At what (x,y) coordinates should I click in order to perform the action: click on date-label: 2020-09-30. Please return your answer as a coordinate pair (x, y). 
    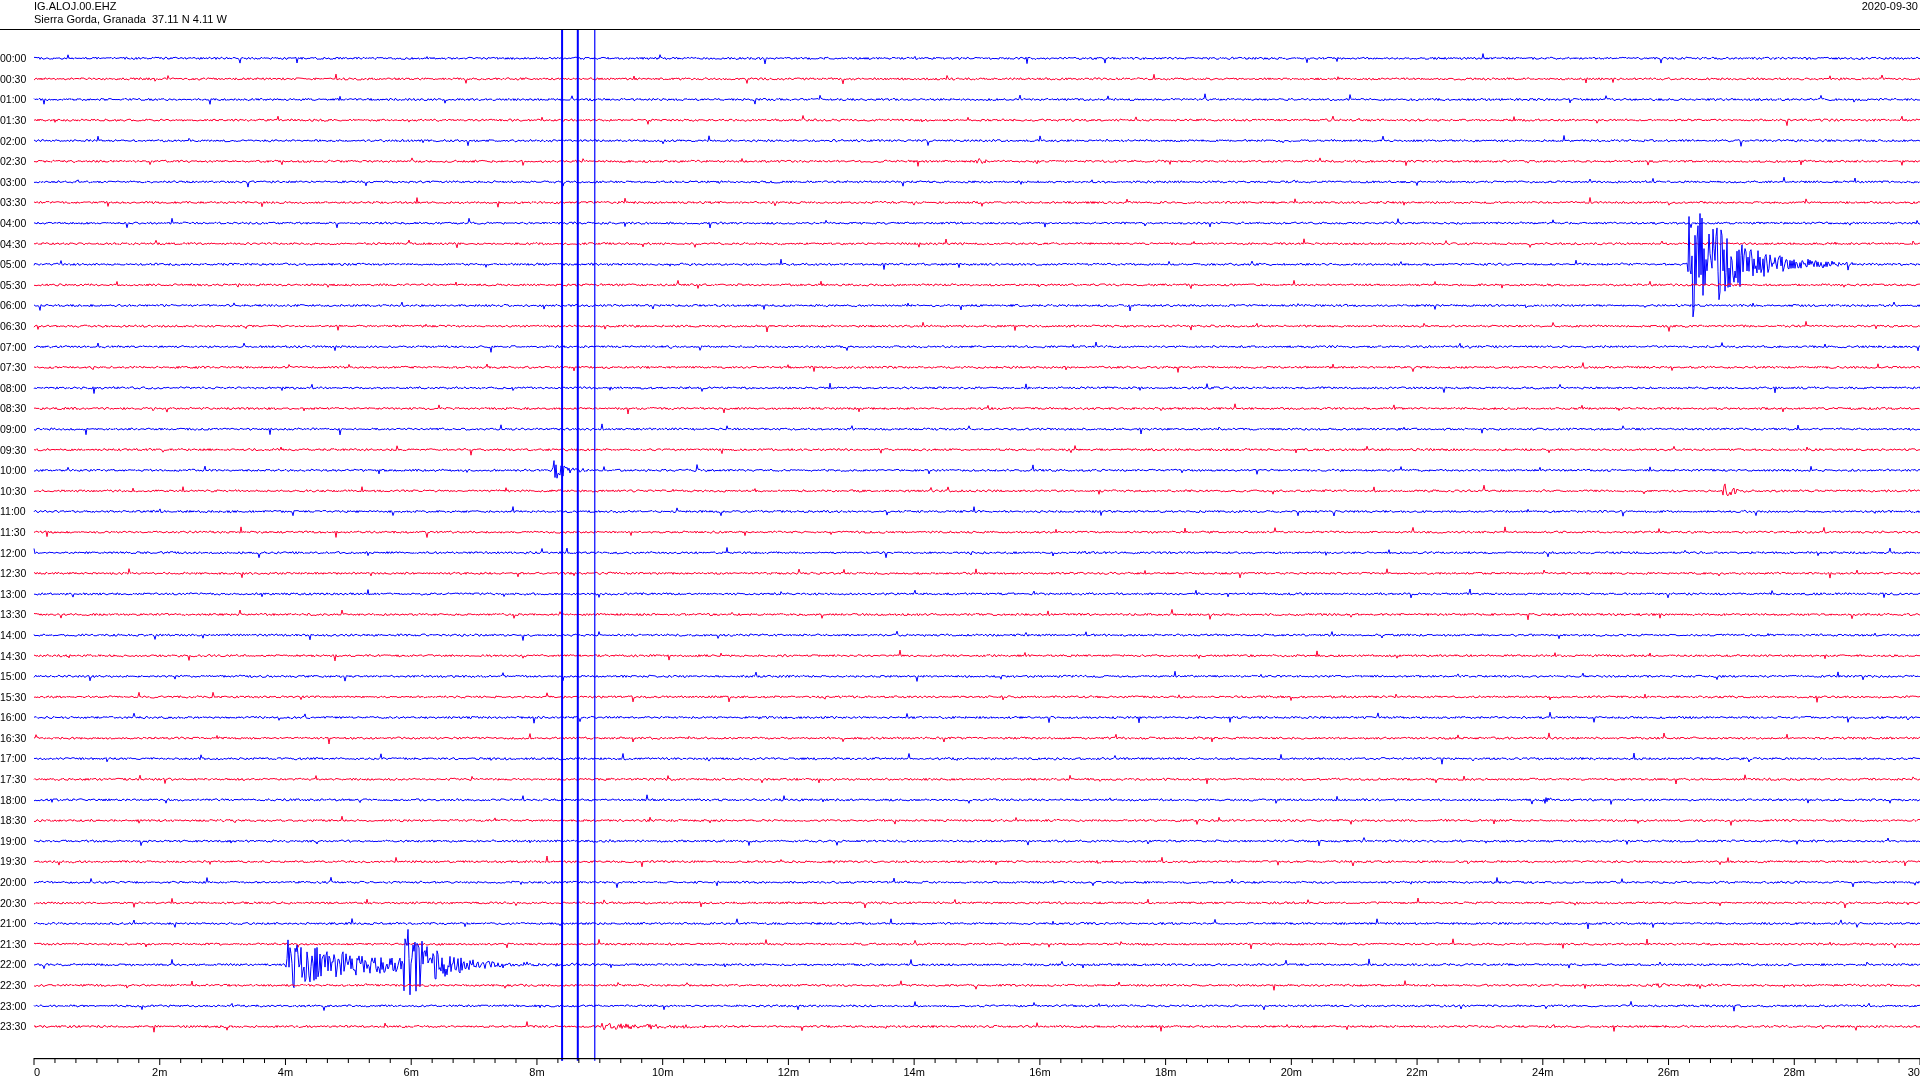
    Looking at the image, I should click on (1890, 6).